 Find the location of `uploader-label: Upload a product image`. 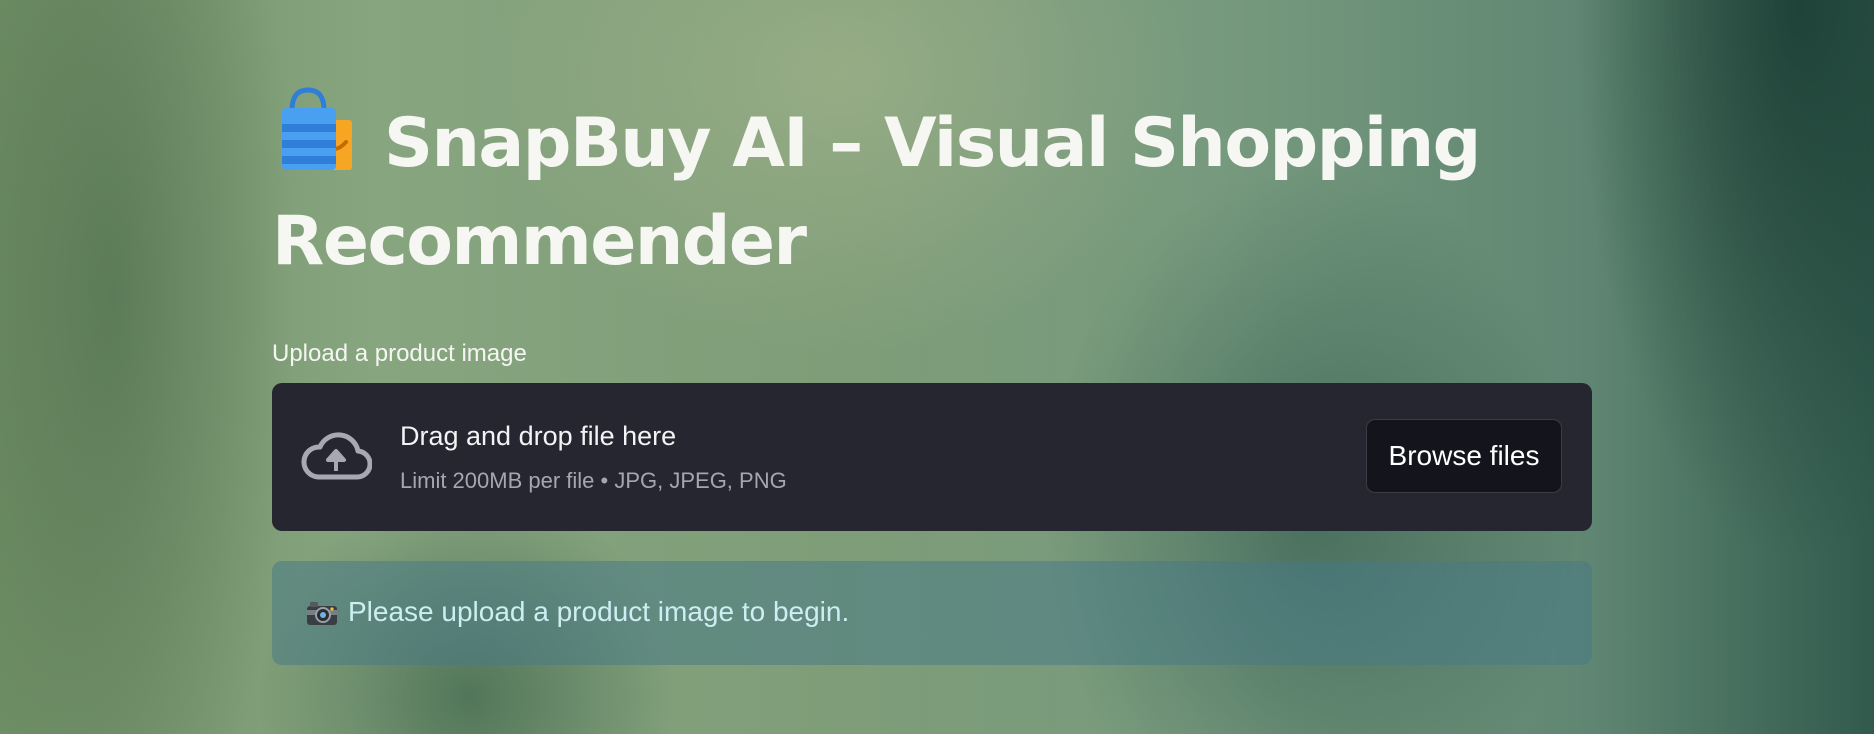

uploader-label: Upload a product image is located at coordinates (399, 353).